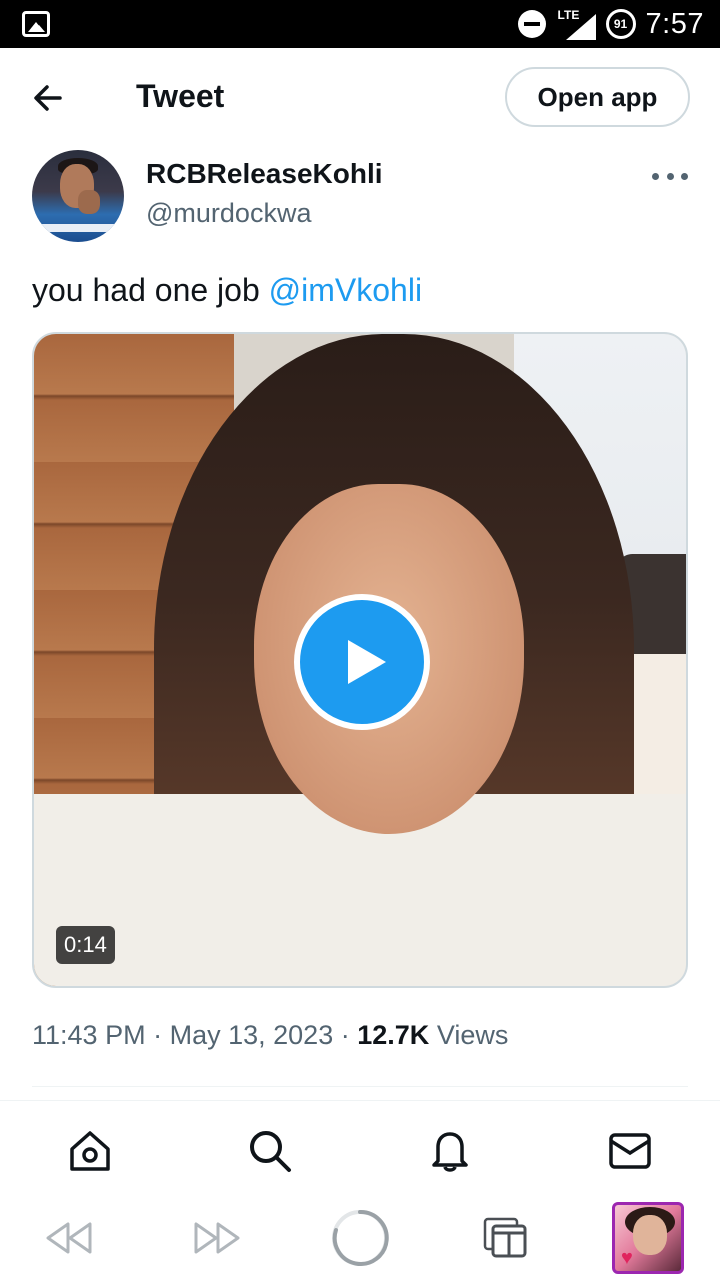 Image resolution: width=720 pixels, height=1280 pixels. Describe the element at coordinates (78, 196) in the screenshot. I see `avatar` at that location.